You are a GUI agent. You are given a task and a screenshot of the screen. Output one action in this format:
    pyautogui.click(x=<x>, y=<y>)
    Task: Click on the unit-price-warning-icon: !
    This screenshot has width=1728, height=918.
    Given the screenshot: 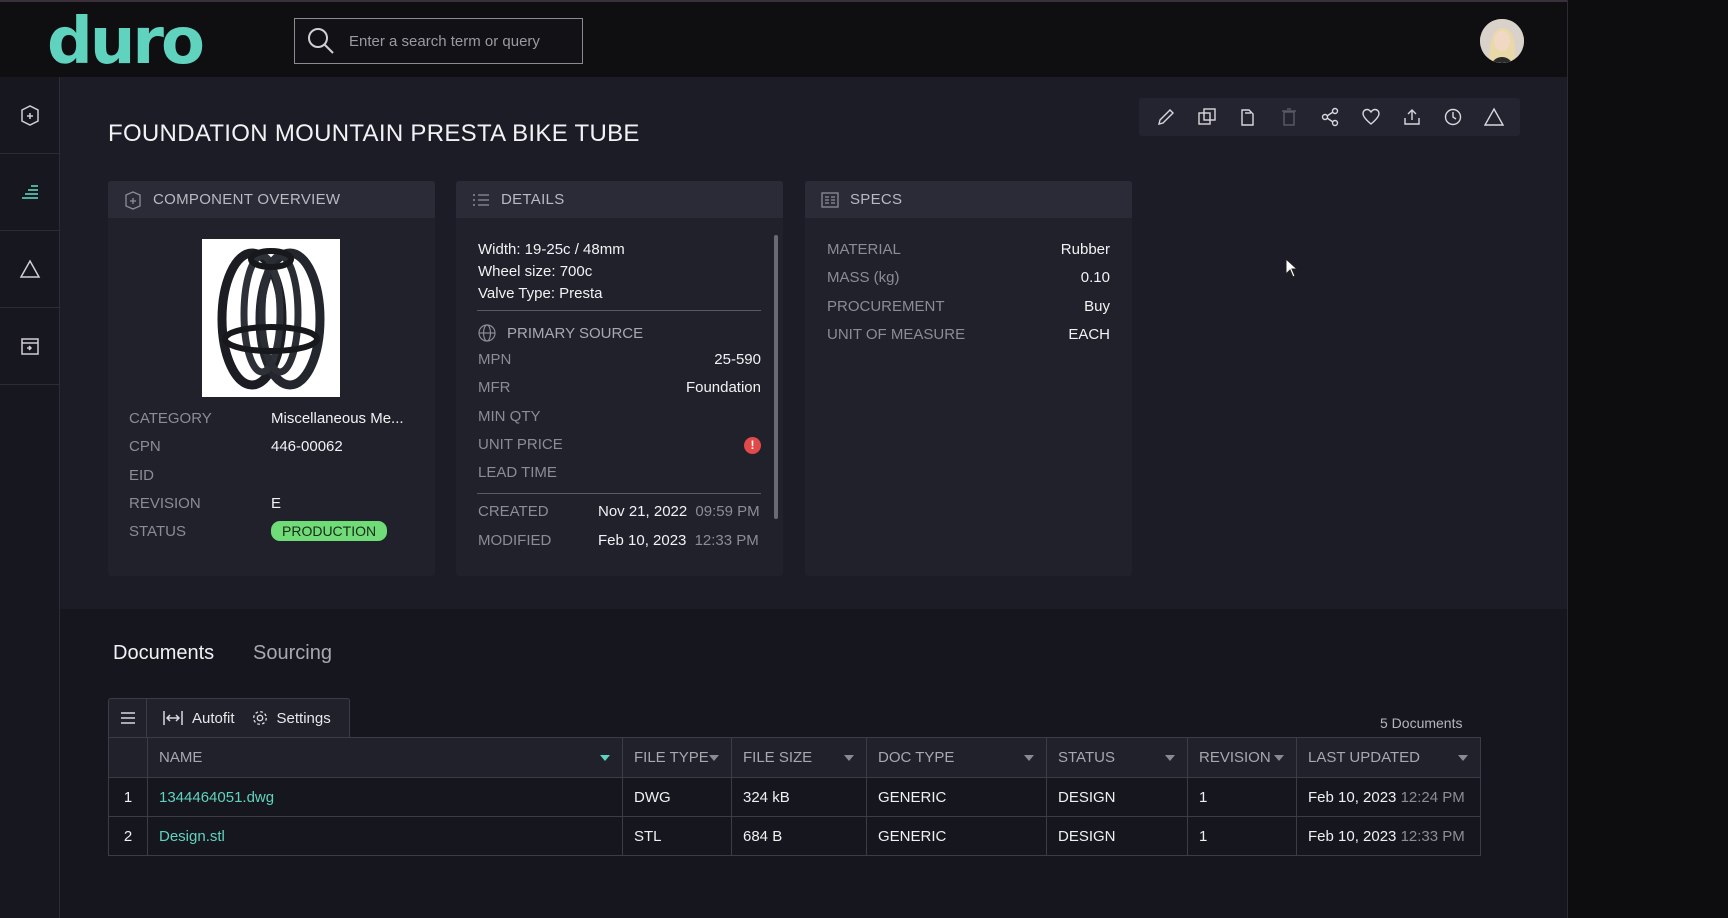 What is the action you would take?
    pyautogui.click(x=752, y=445)
    